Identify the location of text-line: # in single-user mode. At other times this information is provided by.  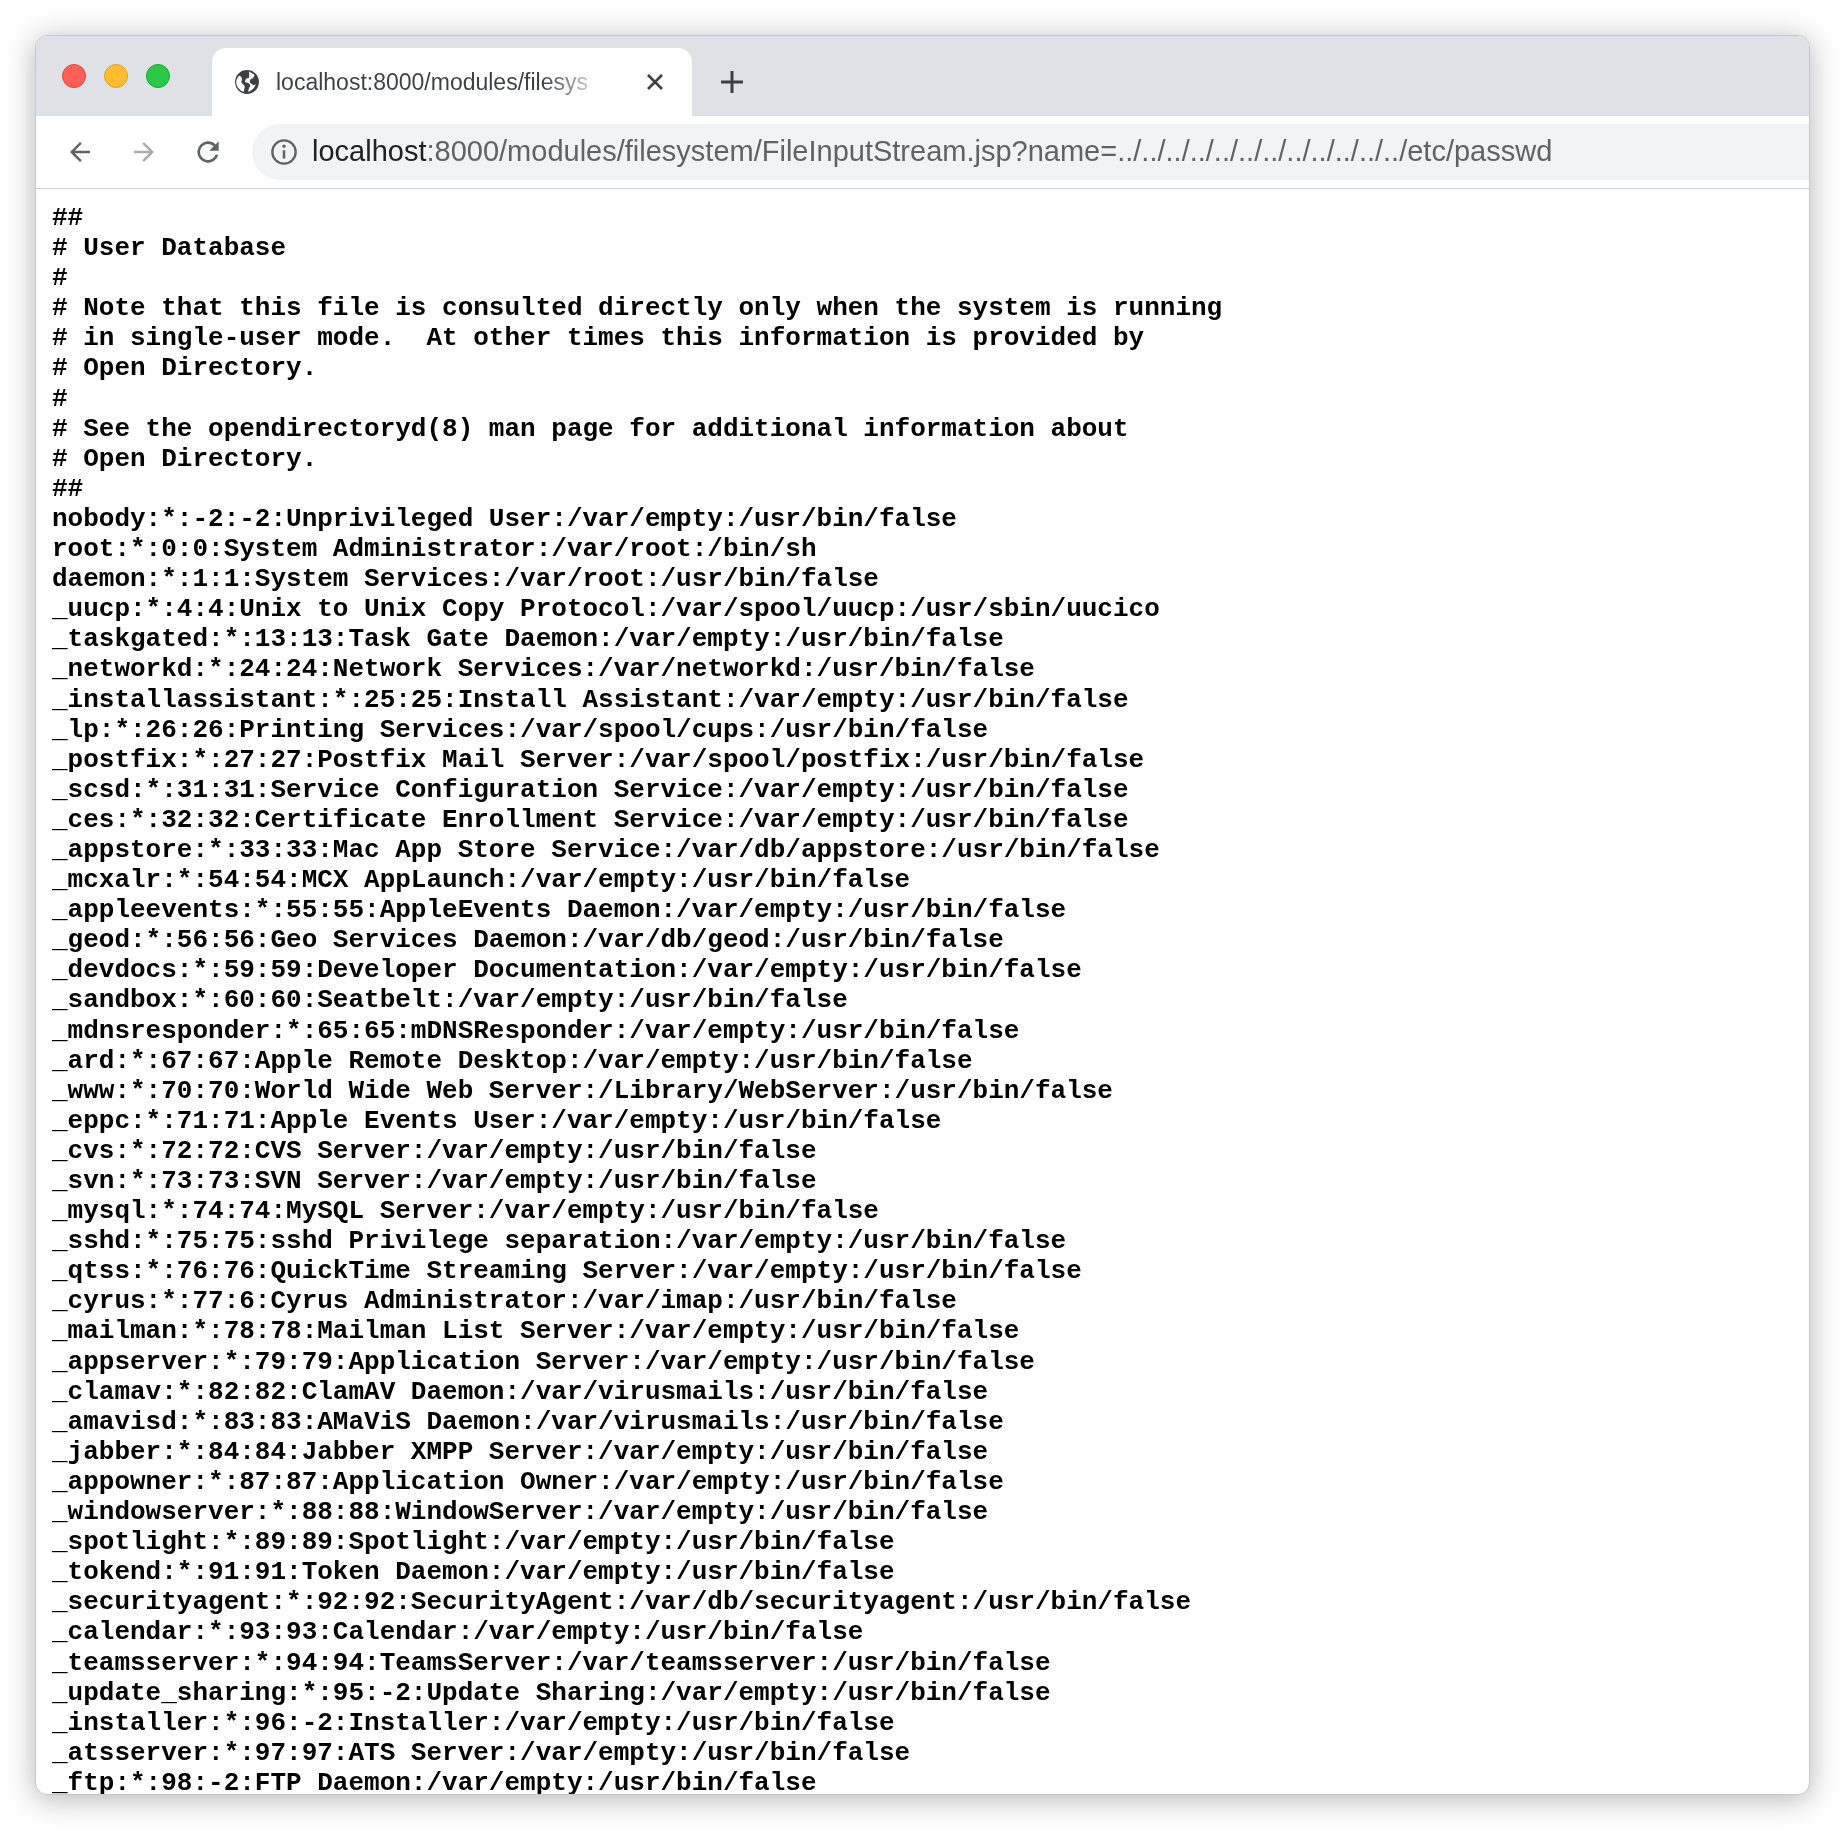
(598, 338).